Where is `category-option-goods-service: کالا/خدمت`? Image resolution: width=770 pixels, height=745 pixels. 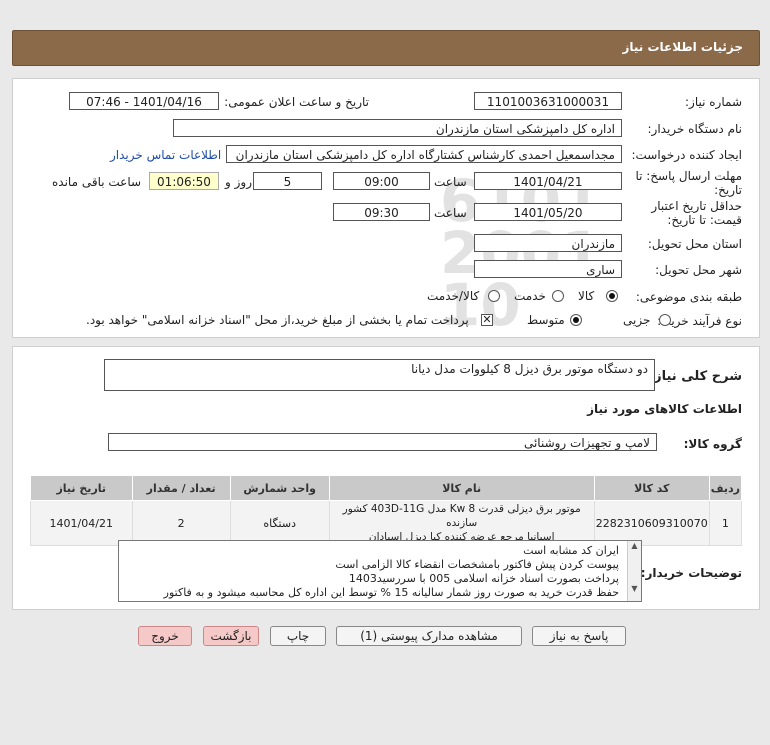 category-option-goods-service: کالا/خدمت is located at coordinates (453, 296).